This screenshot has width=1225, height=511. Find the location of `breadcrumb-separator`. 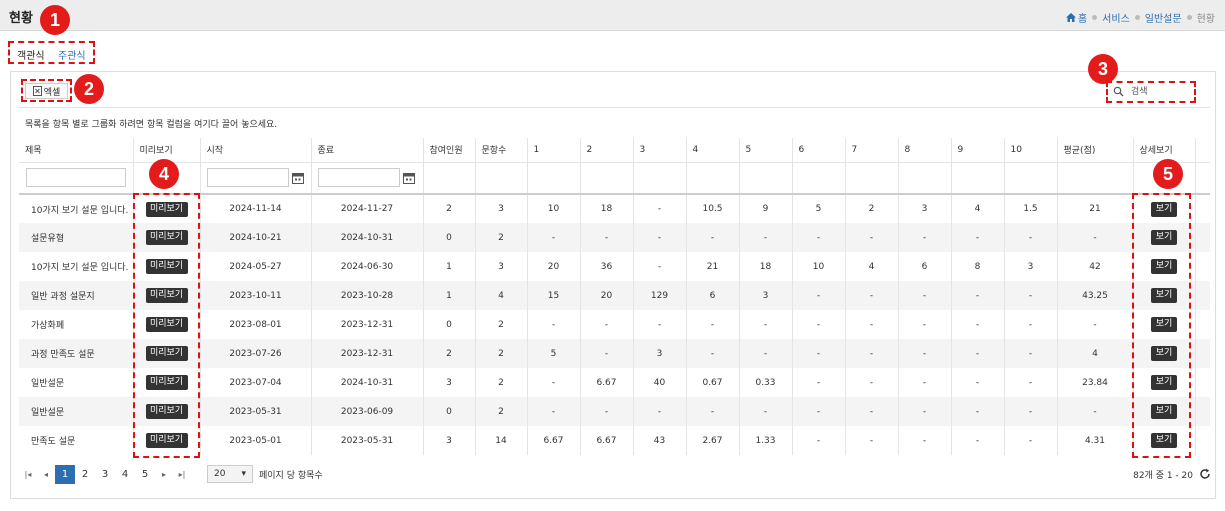

breadcrumb-separator is located at coordinates (1189, 17).